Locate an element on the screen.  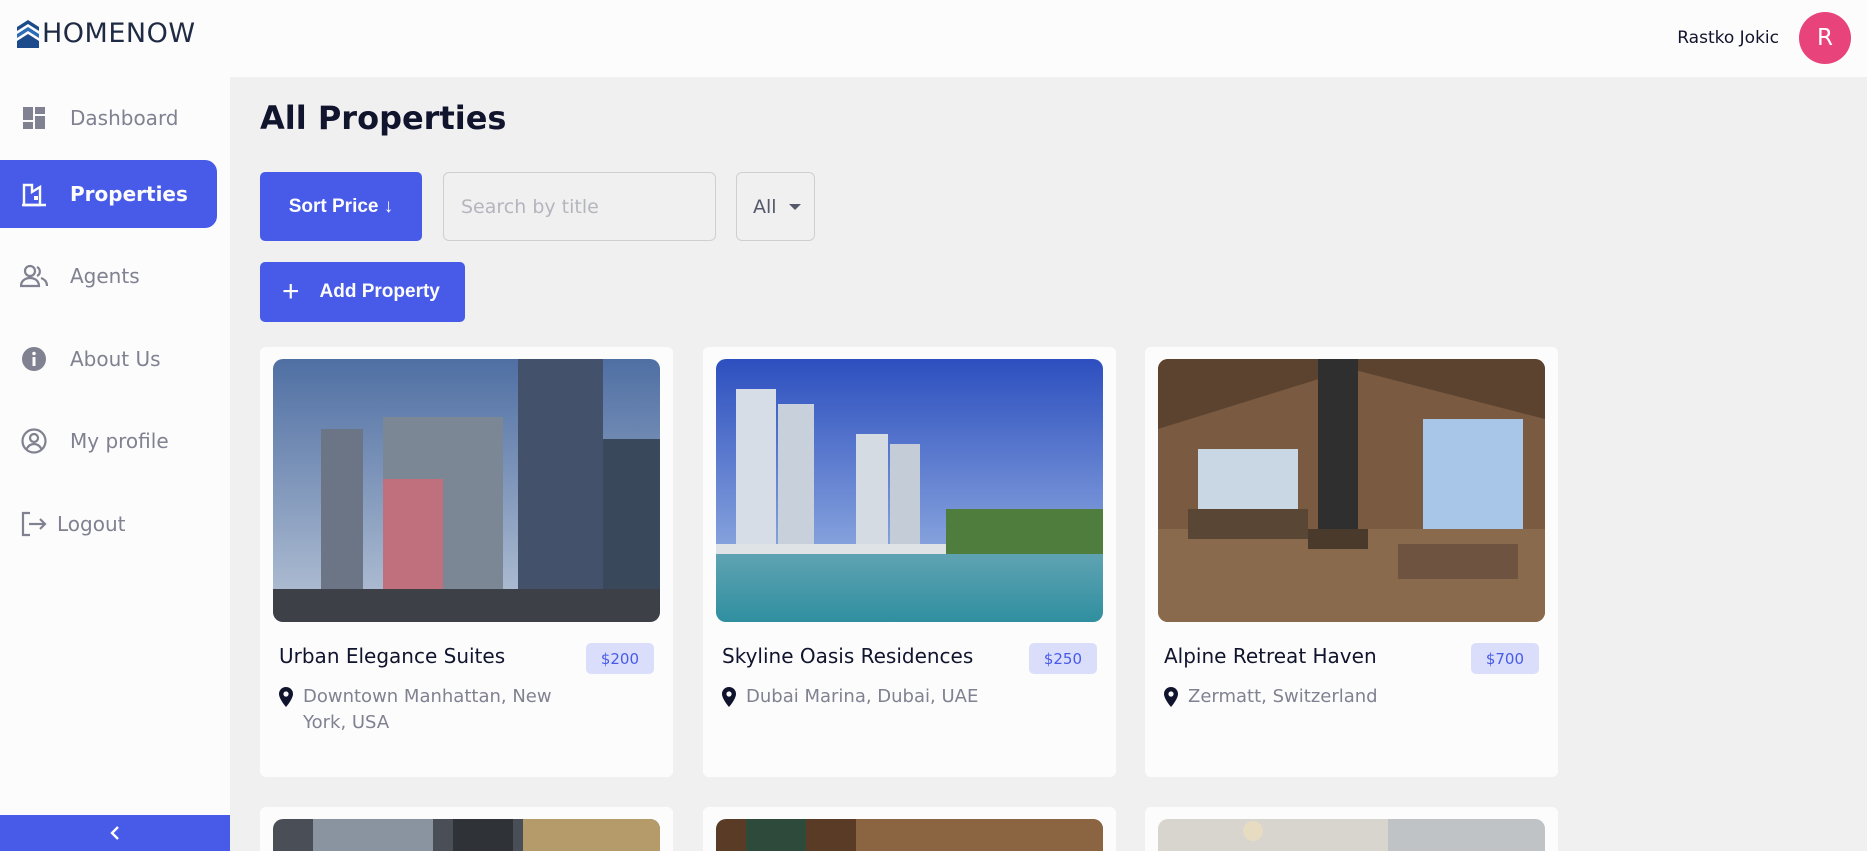
location-text: Downtown Manhattan, New York, USA is located at coordinates (427, 709).